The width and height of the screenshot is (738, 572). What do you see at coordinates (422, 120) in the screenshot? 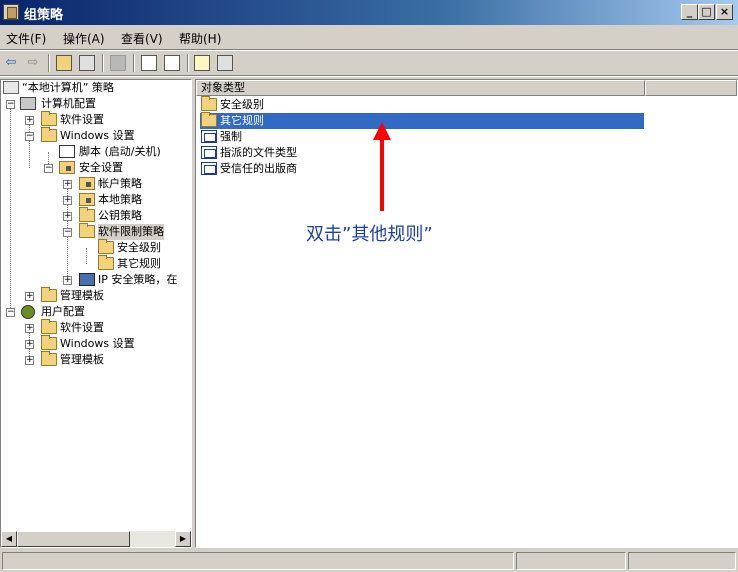
I see `list-item-additional-rules: 其它规则` at bounding box center [422, 120].